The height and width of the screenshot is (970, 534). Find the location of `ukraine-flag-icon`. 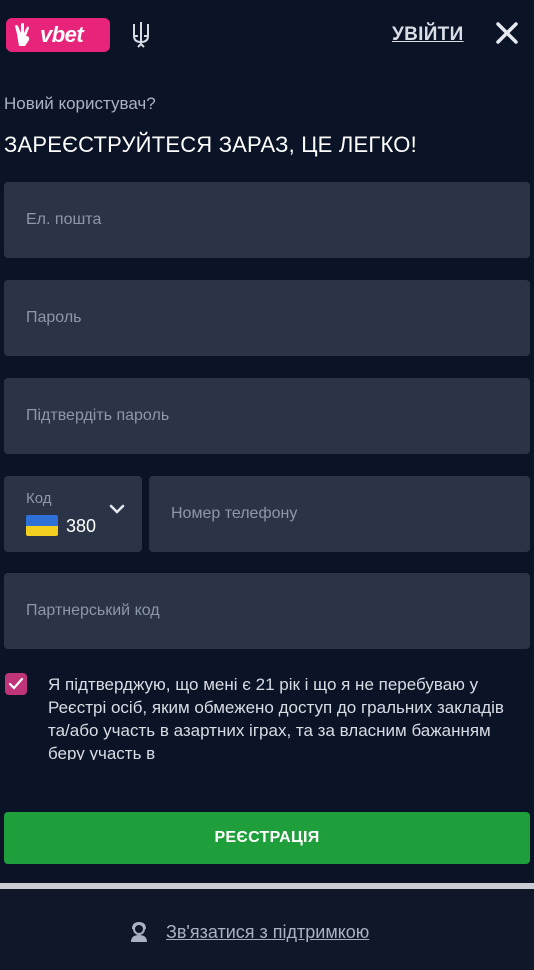

ukraine-flag-icon is located at coordinates (42, 525).